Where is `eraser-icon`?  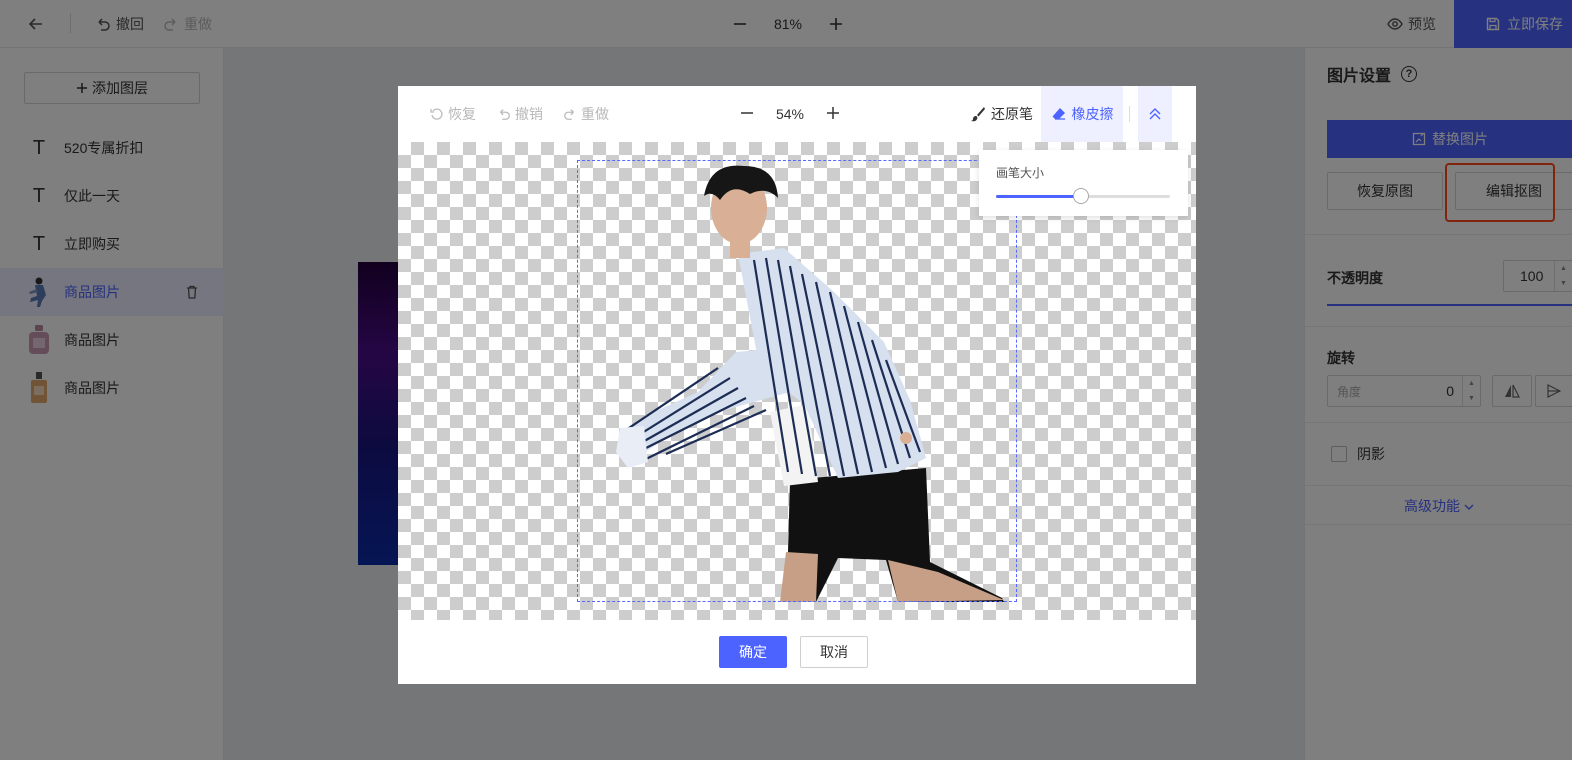 eraser-icon is located at coordinates (1058, 114).